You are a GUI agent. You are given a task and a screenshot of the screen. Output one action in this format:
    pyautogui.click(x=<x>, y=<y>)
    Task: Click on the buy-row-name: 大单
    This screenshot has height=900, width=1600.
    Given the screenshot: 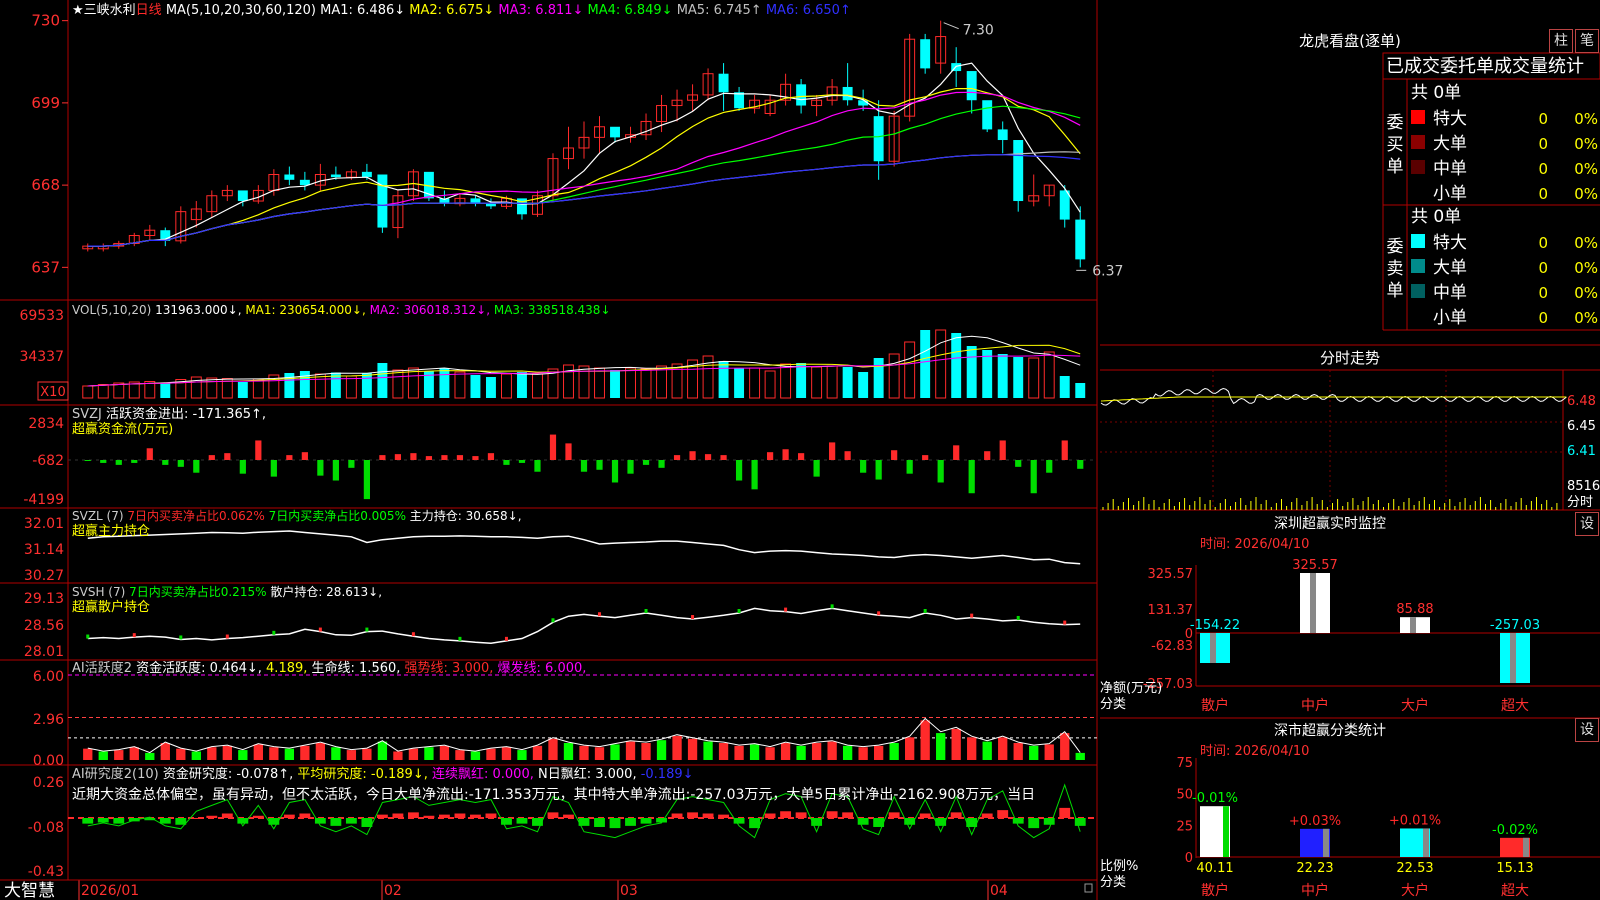 What is the action you would take?
    pyautogui.click(x=1450, y=144)
    